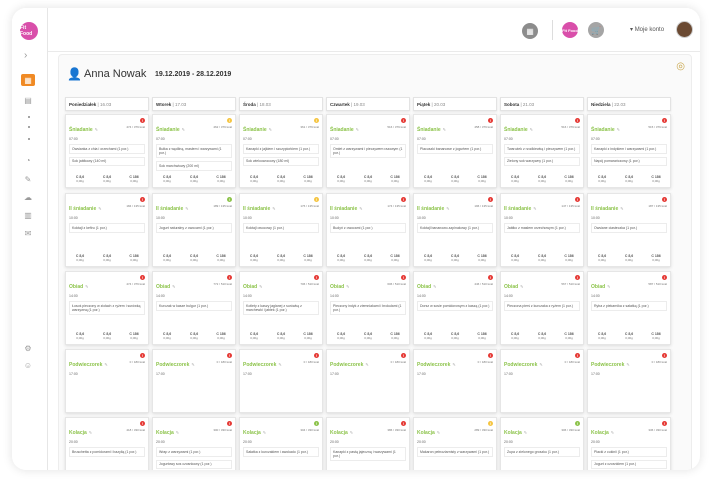  I want to click on meal-item: Kanapki z indykiem i warzywami (1 por.), so click(629, 149).